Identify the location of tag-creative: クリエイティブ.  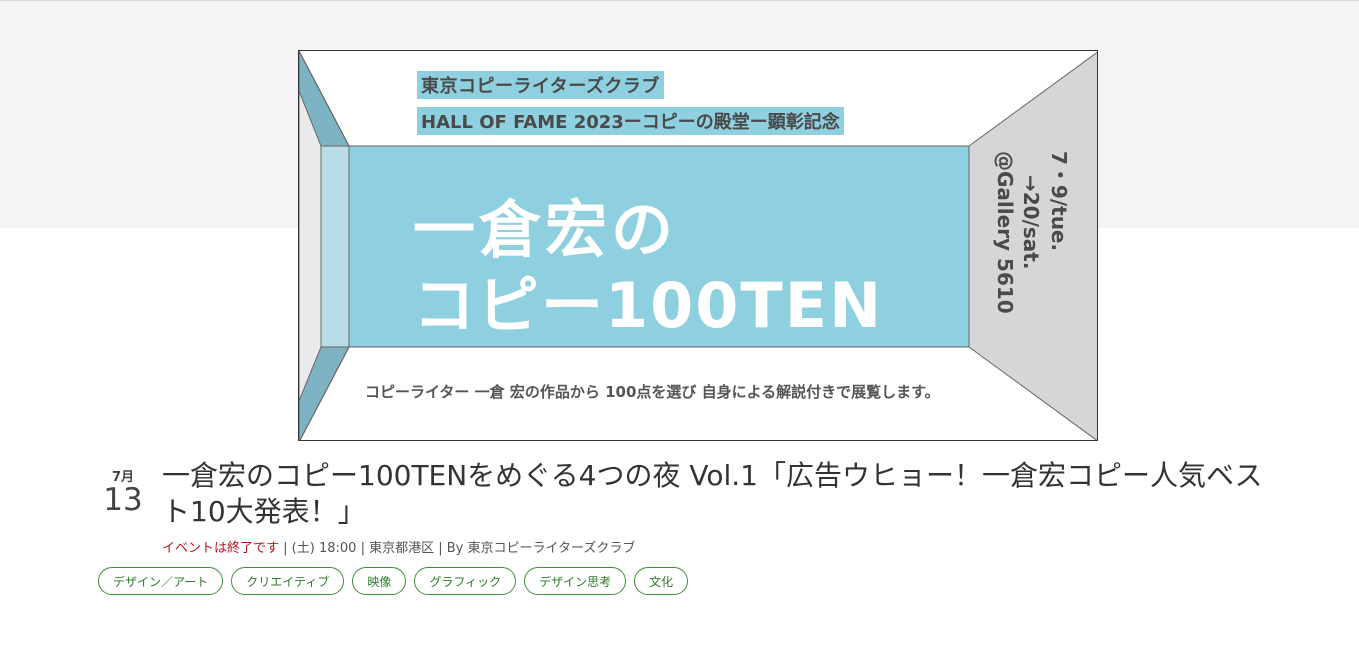
(288, 581).